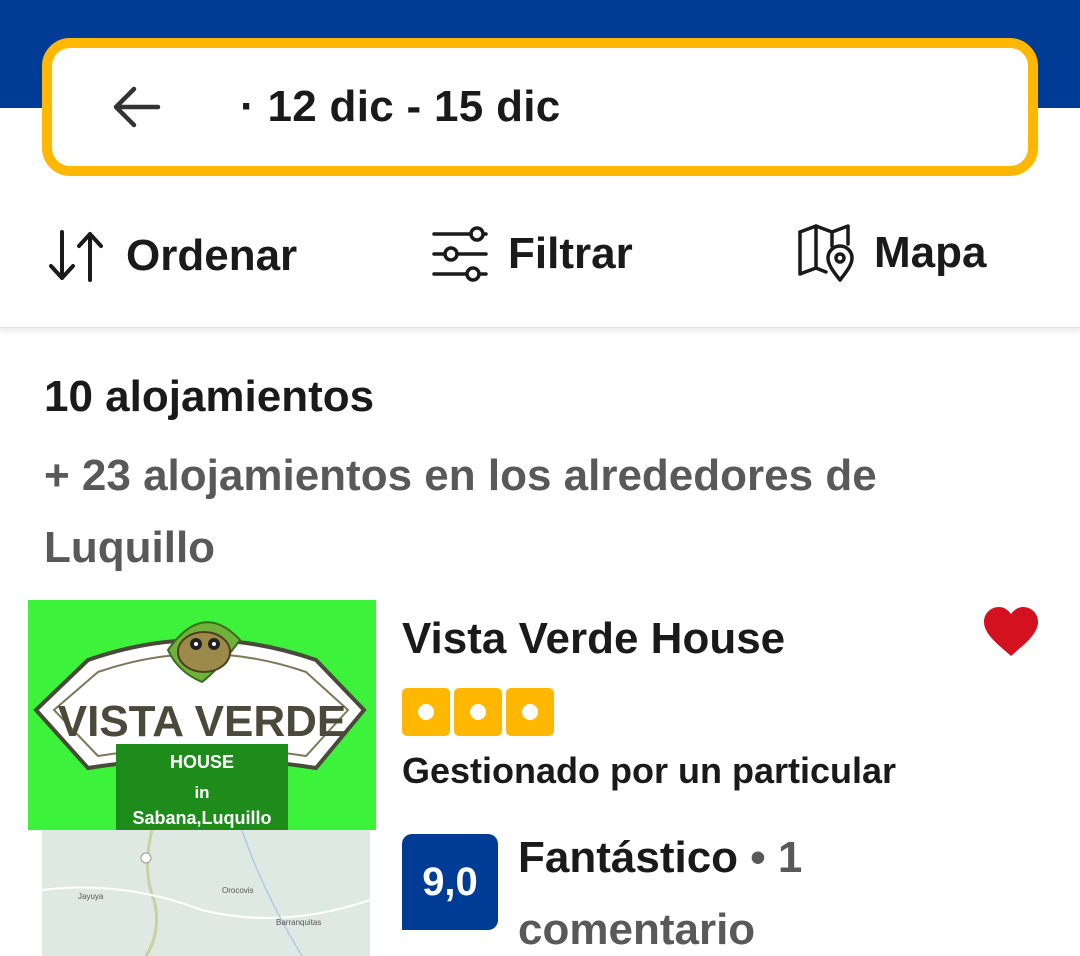 The image size is (1080, 956). I want to click on heart-icon, so click(1011, 631).